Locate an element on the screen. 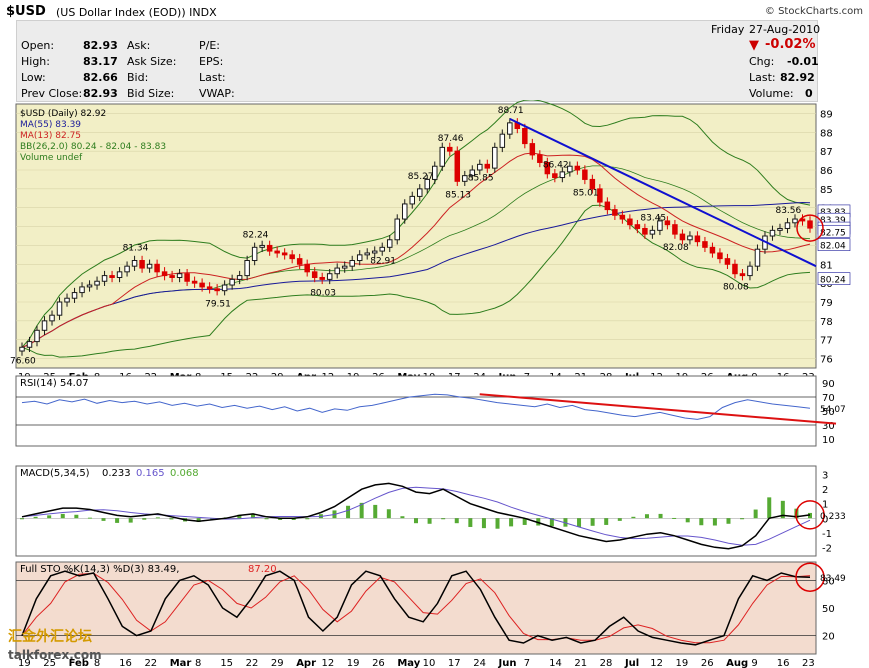 The image size is (869, 668). price-axis-tick: 77 is located at coordinates (826, 341).